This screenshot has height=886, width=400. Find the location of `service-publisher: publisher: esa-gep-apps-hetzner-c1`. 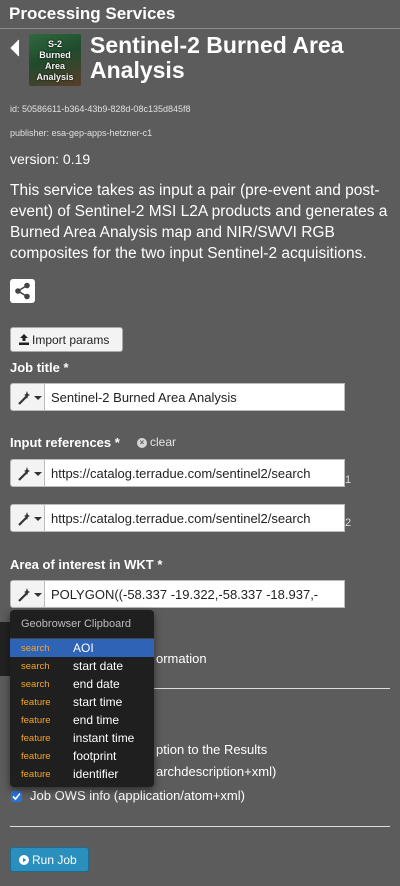

service-publisher: publisher: esa-gep-apps-hetzner-c1 is located at coordinates (81, 133).